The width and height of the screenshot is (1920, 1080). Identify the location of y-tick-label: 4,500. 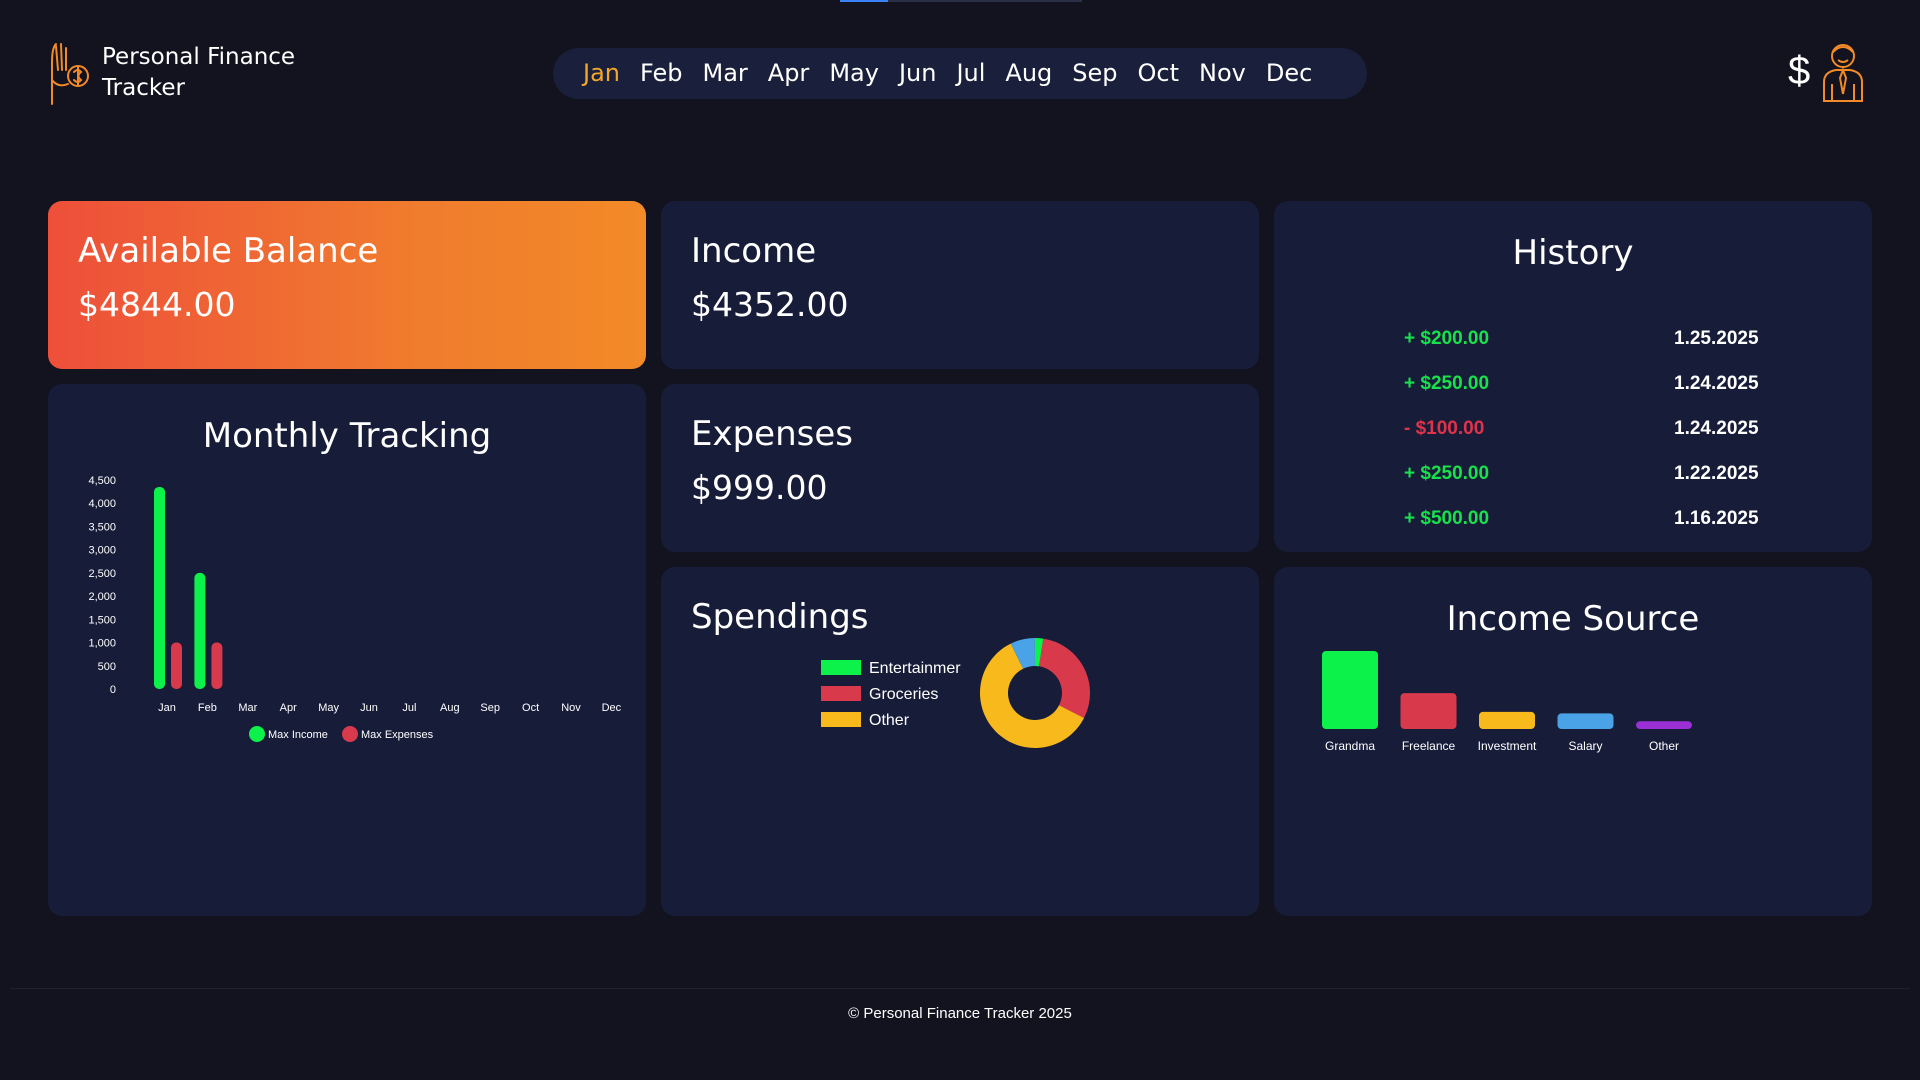
(102, 481).